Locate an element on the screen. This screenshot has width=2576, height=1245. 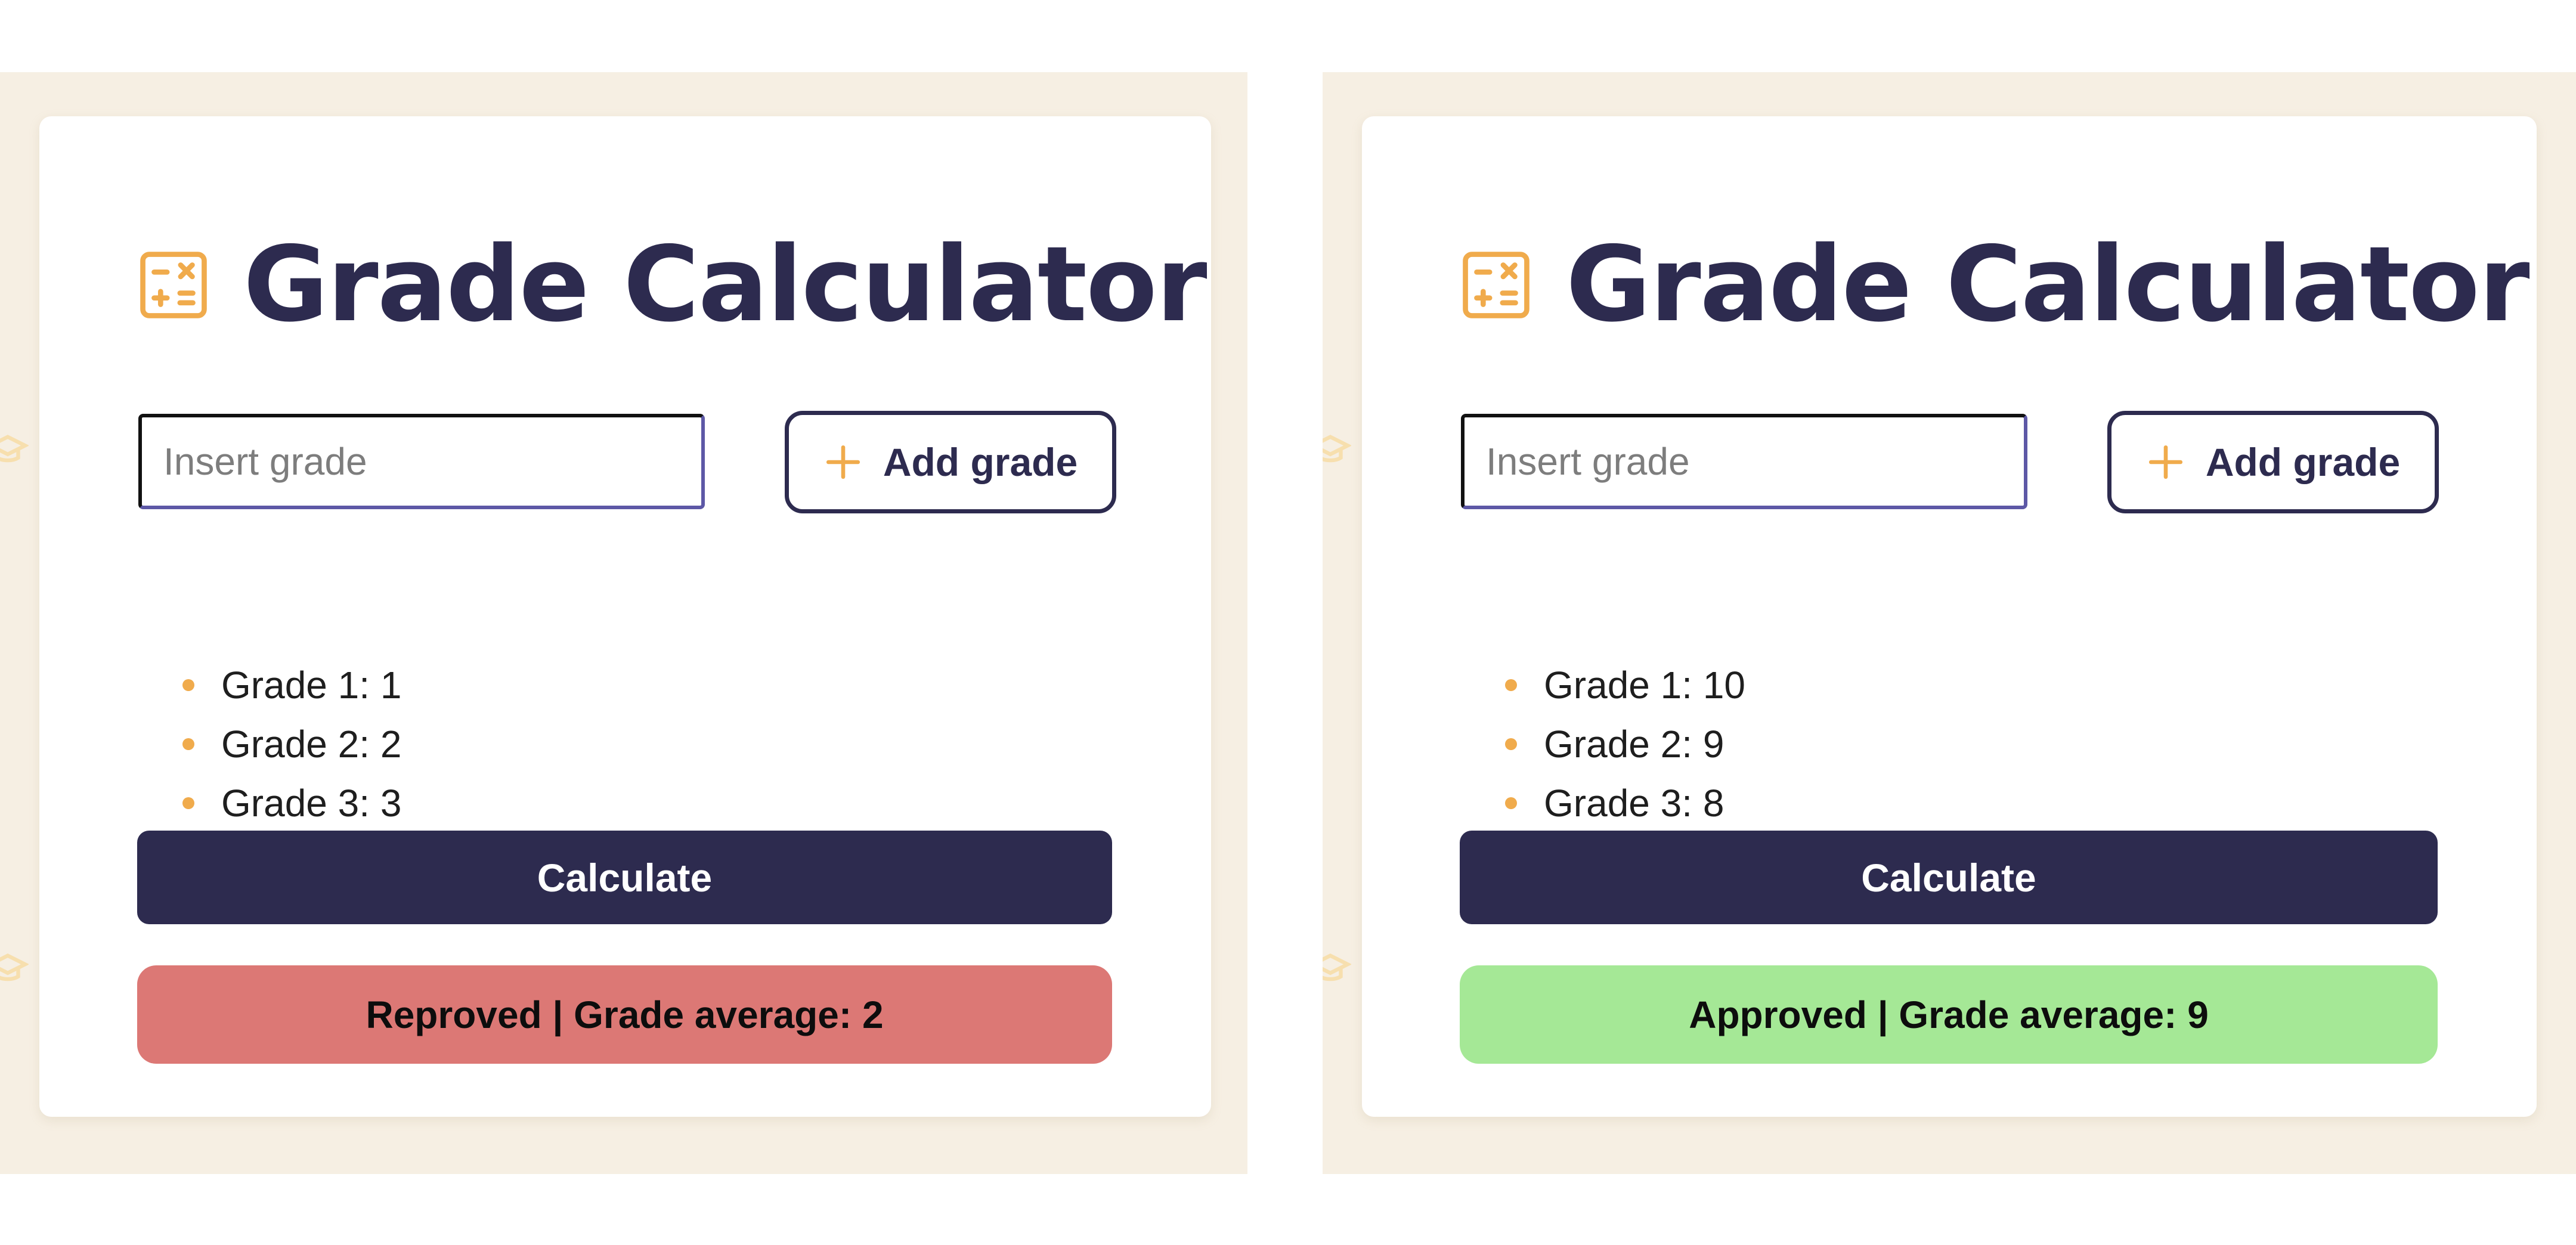
grade-entry: Grade 1: 1 is located at coordinates (312, 685).